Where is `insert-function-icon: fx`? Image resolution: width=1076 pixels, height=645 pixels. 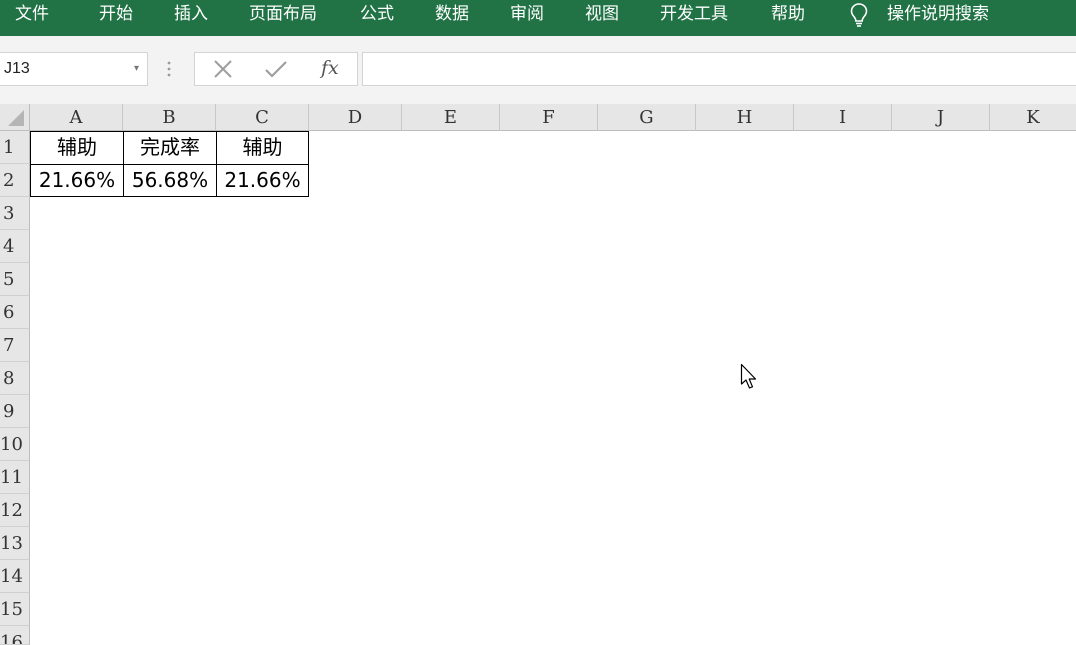
insert-function-icon: fx is located at coordinates (330, 68).